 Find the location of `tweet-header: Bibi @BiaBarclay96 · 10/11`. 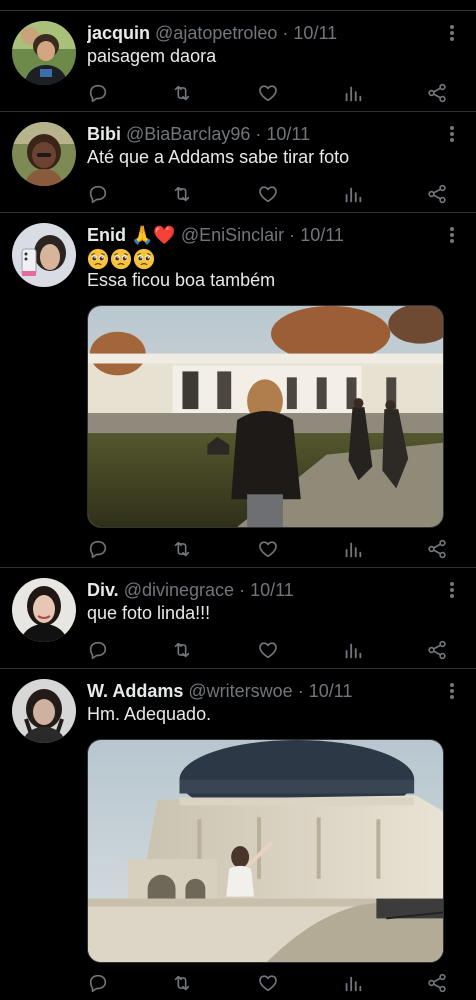

tweet-header: Bibi @BiaBarclay96 · 10/11 is located at coordinates (261, 134).